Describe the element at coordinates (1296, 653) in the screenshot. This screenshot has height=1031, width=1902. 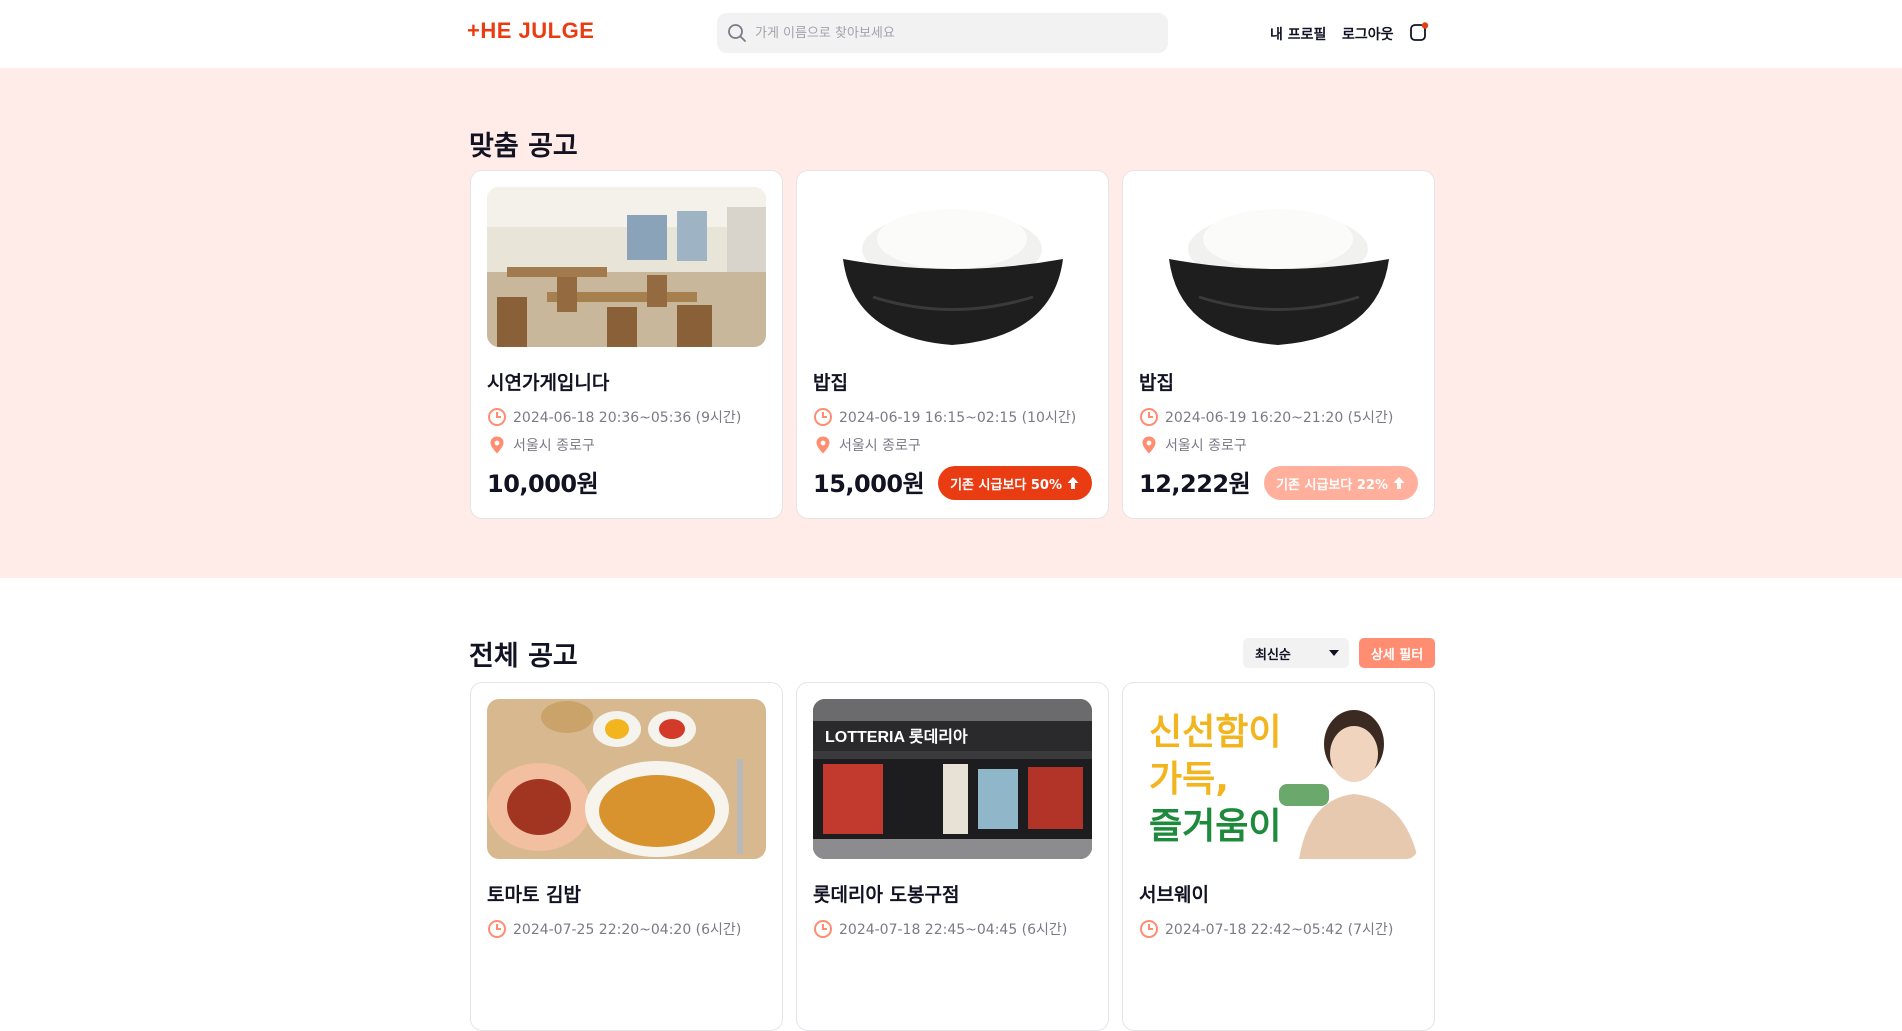
I see `sort-dropdown: 최신순` at that location.